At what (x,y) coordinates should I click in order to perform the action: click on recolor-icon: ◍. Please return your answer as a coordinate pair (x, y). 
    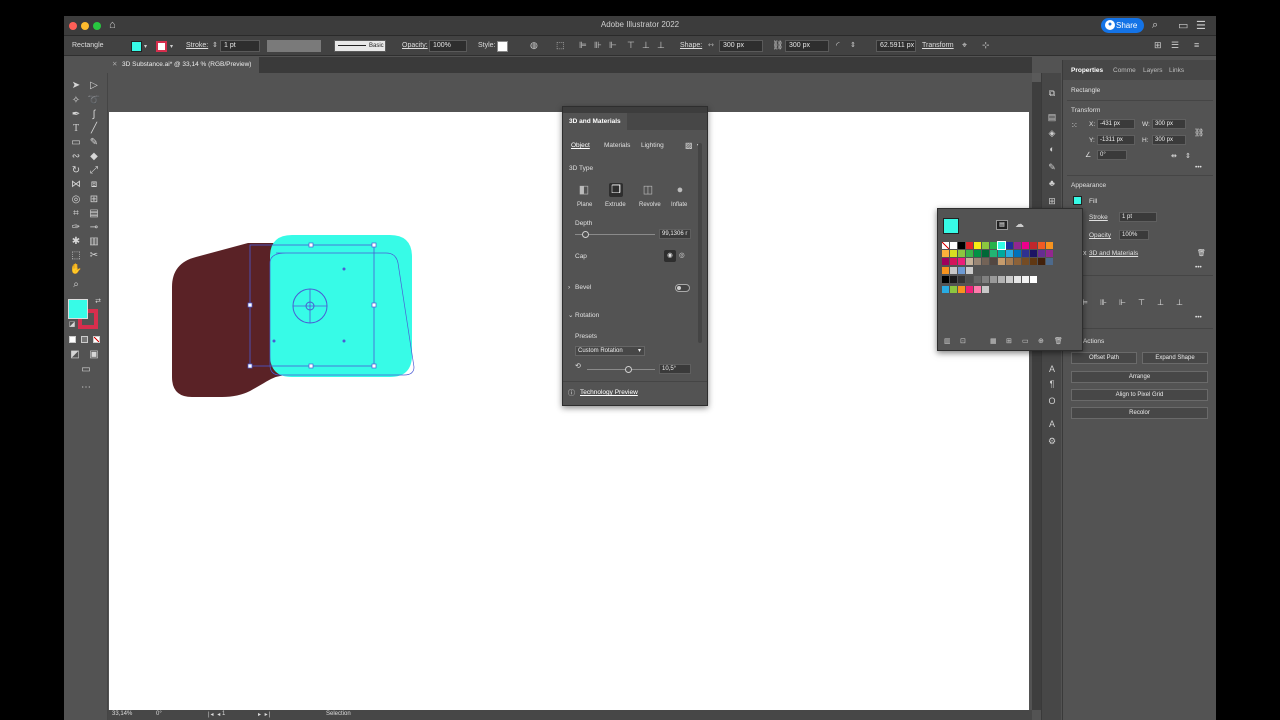
    Looking at the image, I should click on (534, 45).